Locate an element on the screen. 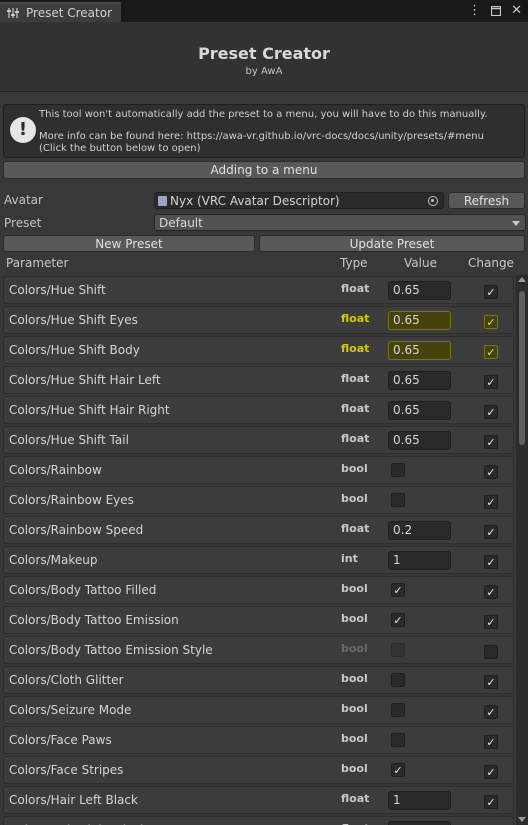 The height and width of the screenshot is (825, 528). maximize-icon is located at coordinates (496, 11).